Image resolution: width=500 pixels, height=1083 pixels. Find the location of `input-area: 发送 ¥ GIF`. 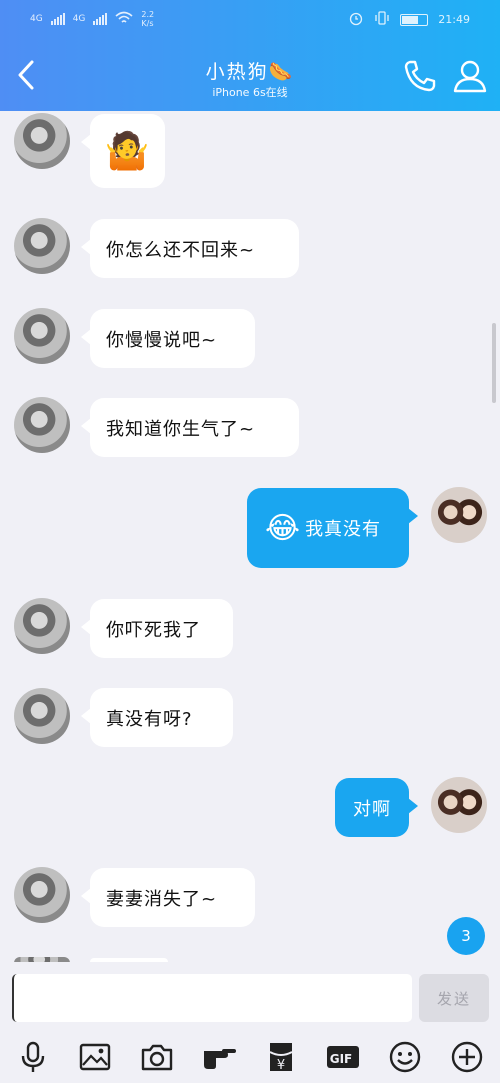

input-area: 发送 ¥ GIF is located at coordinates (250, 1022).